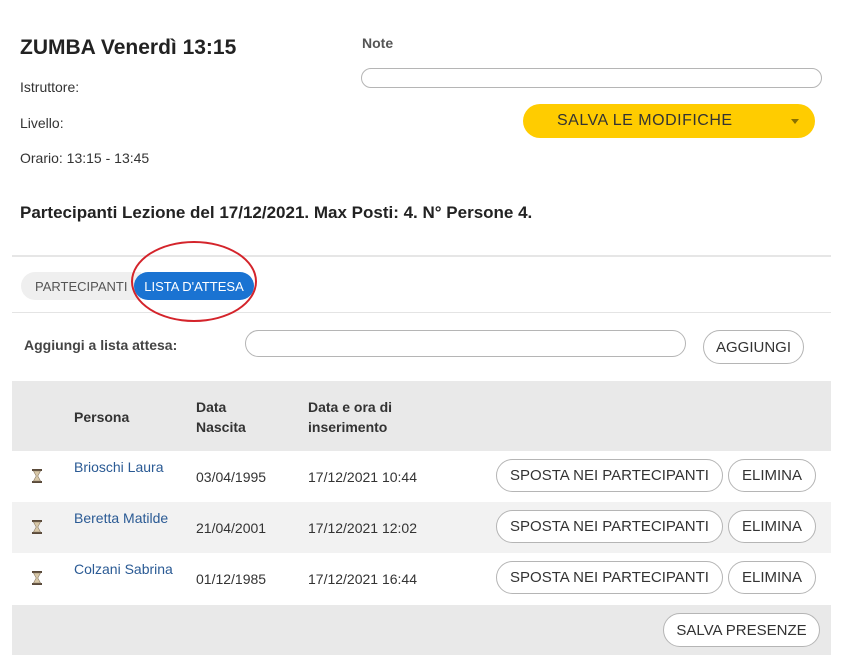 The height and width of the screenshot is (660, 855). Describe the element at coordinates (591, 78) in the screenshot. I see `notes-textarea` at that location.